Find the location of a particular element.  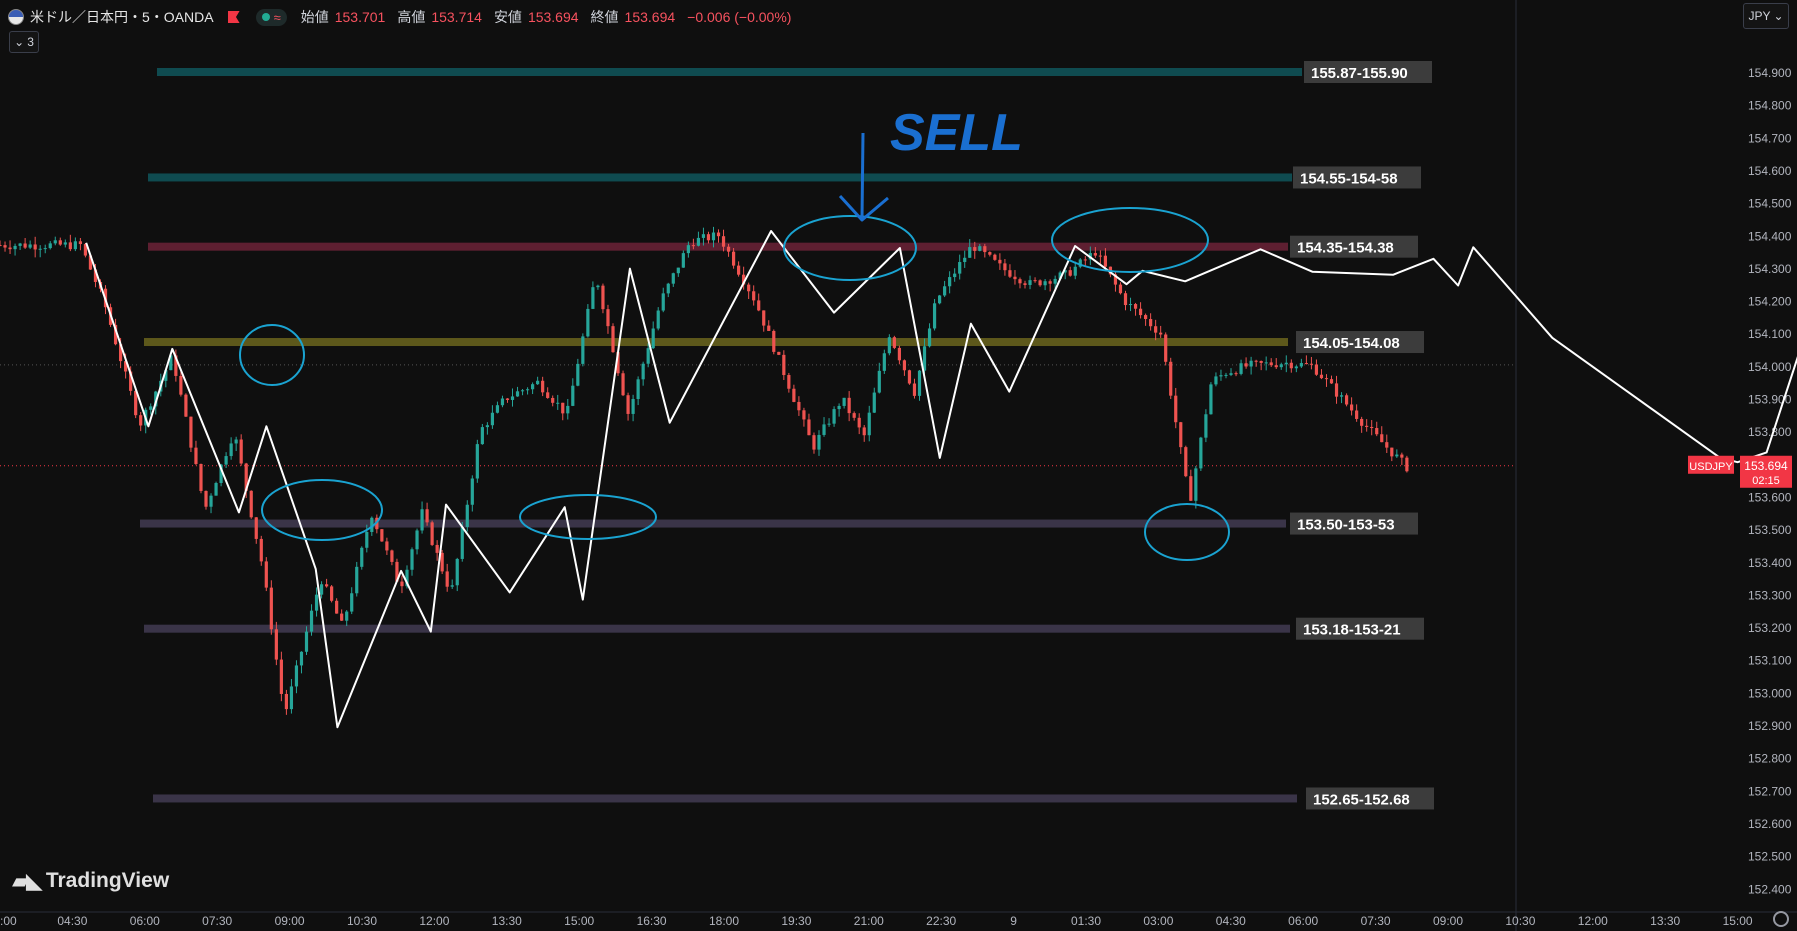

indicators-toggle-button: ⌄ 3 is located at coordinates (24, 42).